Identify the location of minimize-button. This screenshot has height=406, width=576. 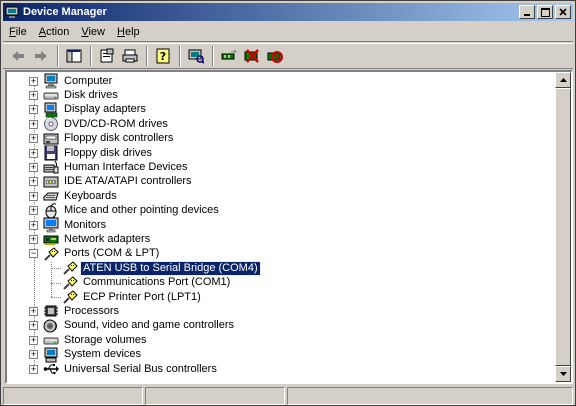
(527, 12).